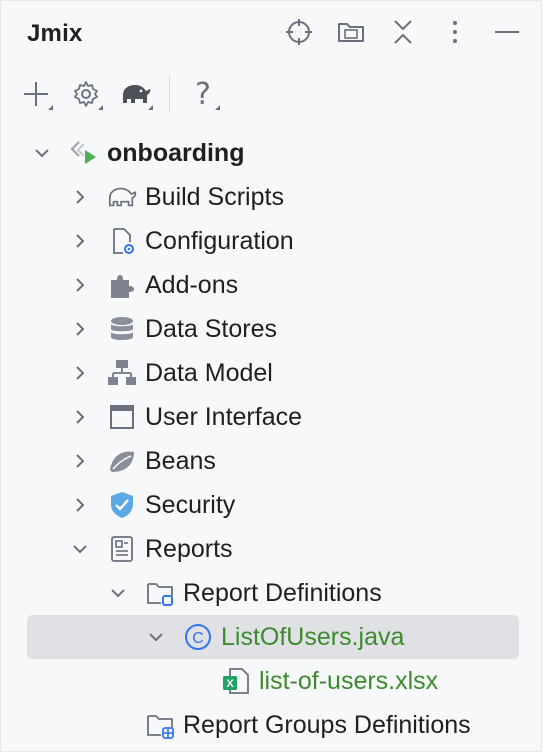  I want to click on tree-node-list-of-users-java: C ListOfUsers.java, so click(273, 637).